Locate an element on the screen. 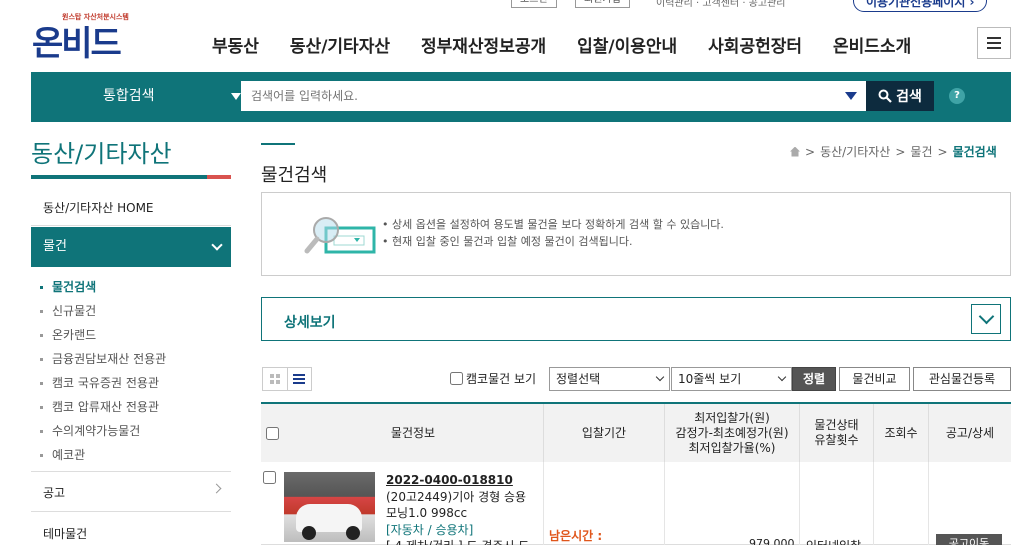  institution-page-button: 이용기관전용페이지 › is located at coordinates (920, 6).